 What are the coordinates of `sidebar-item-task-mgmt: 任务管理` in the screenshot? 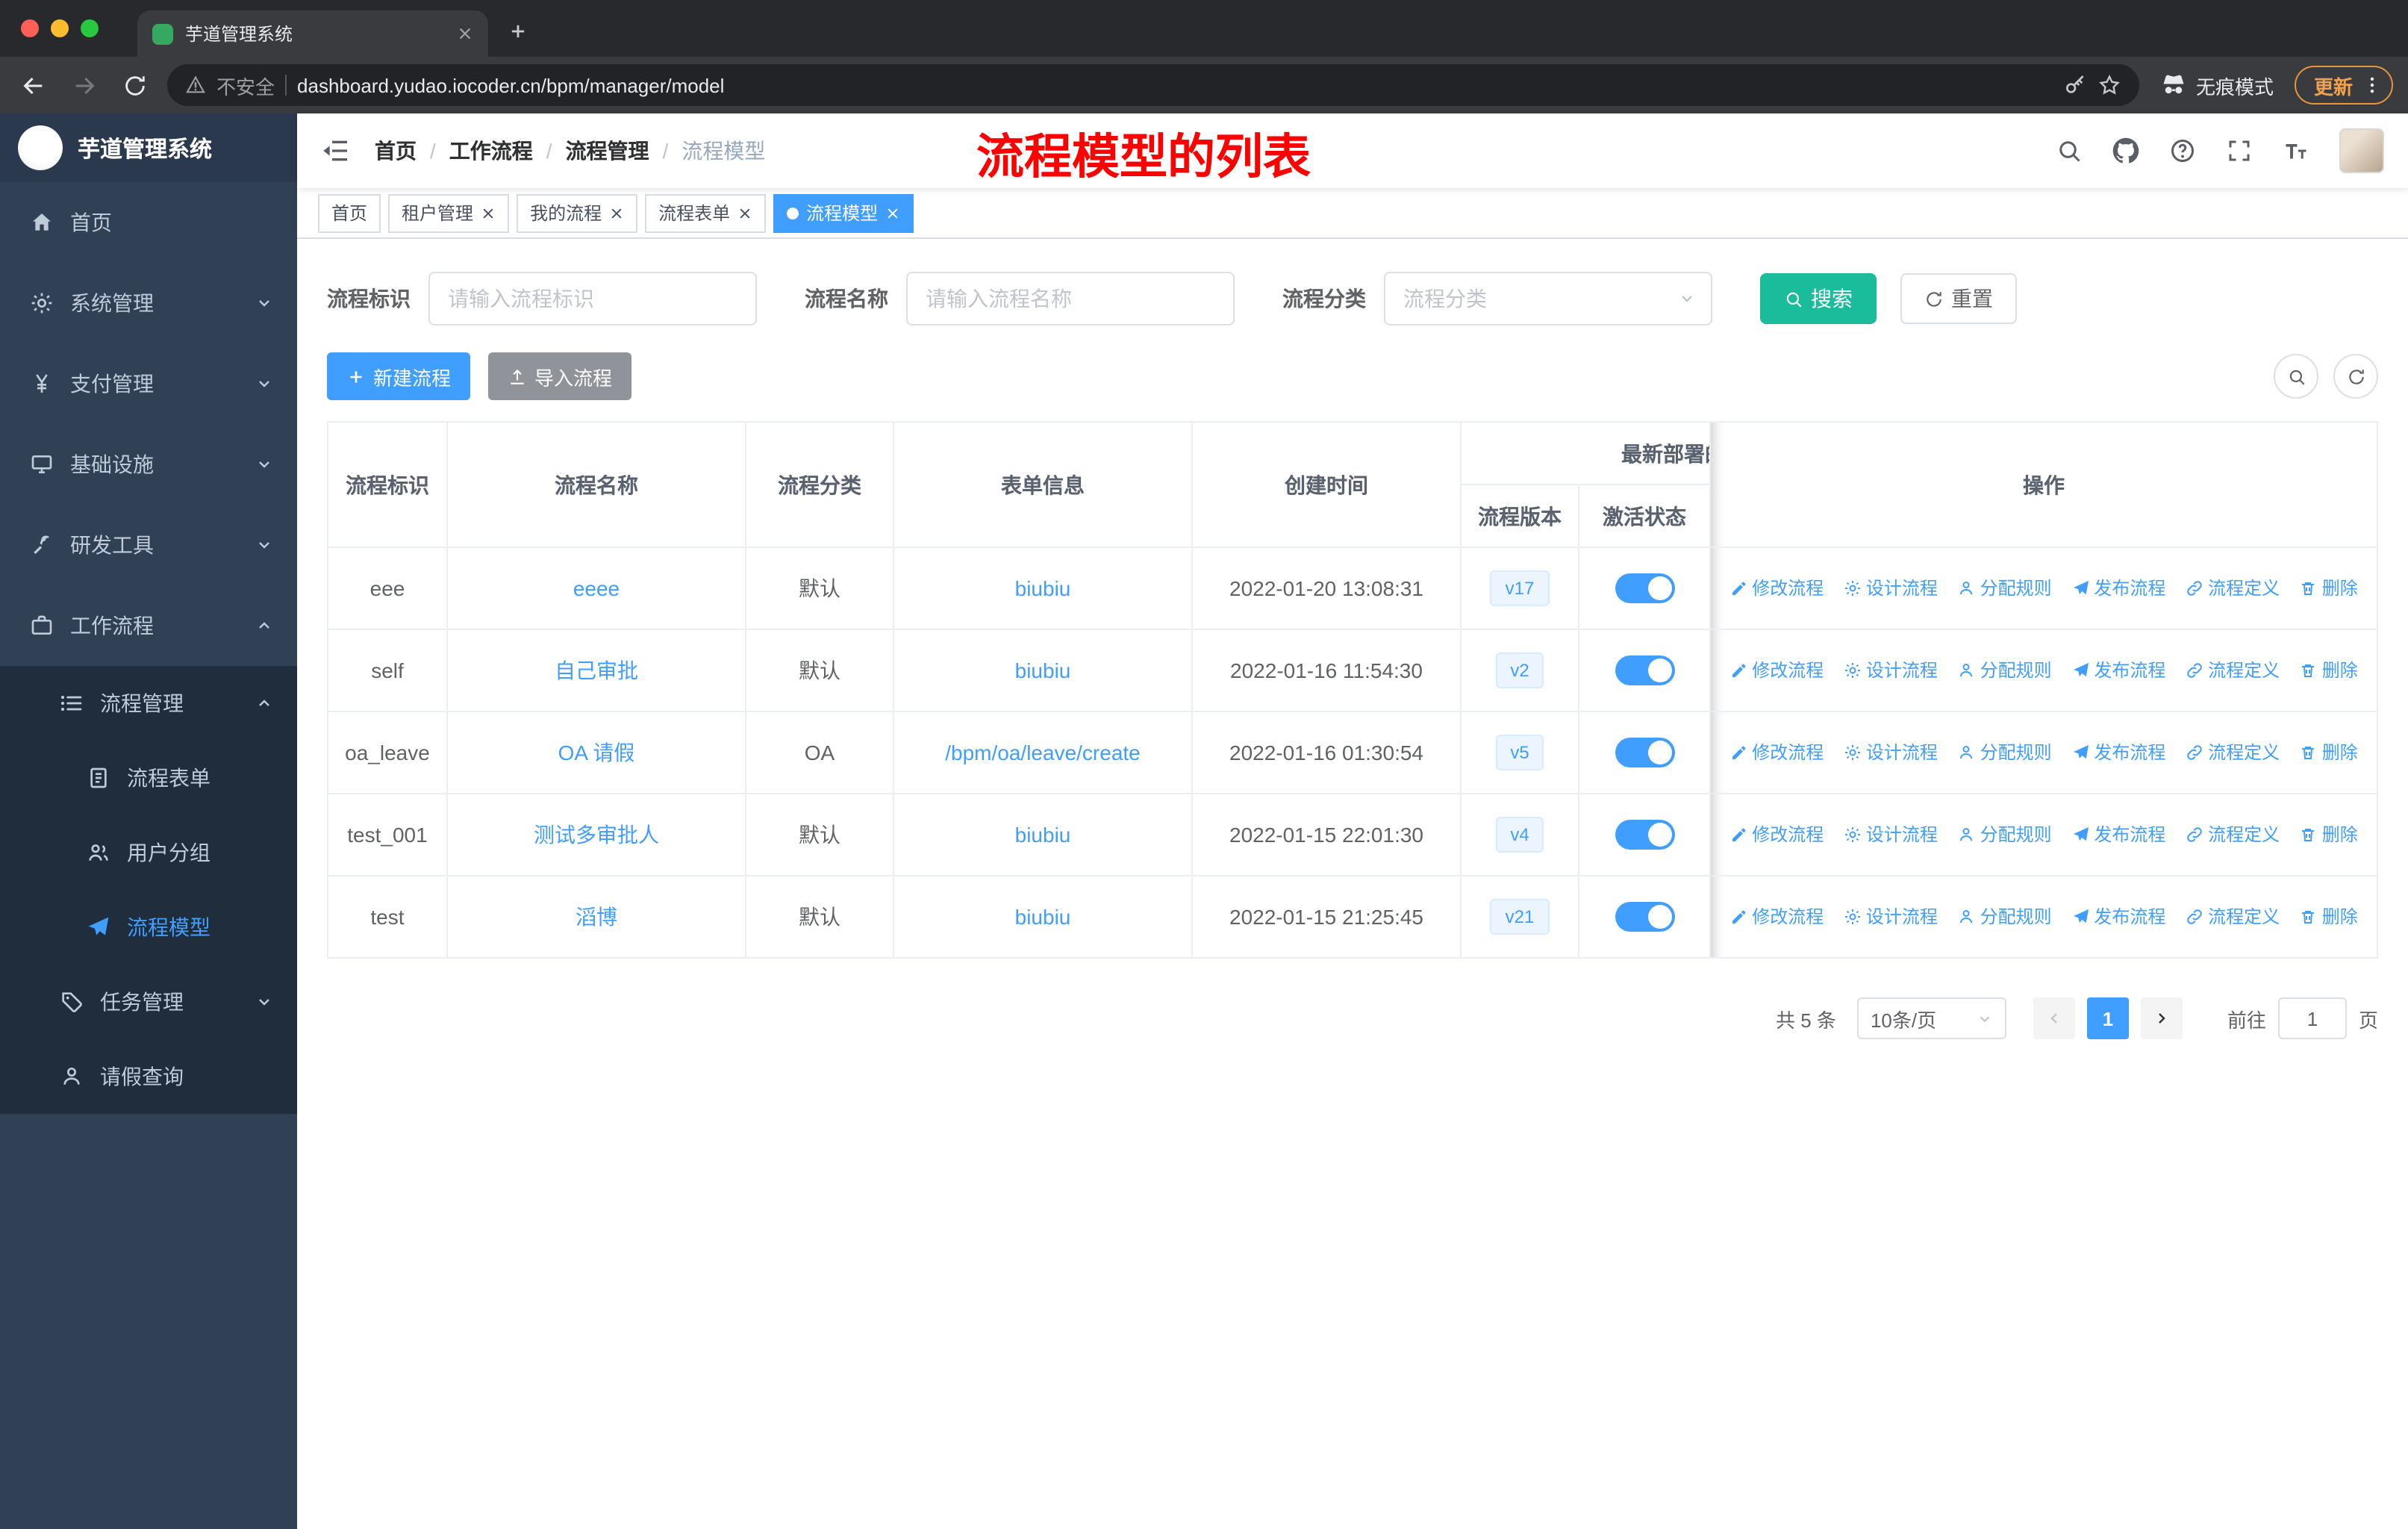 It's located at (148, 1002).